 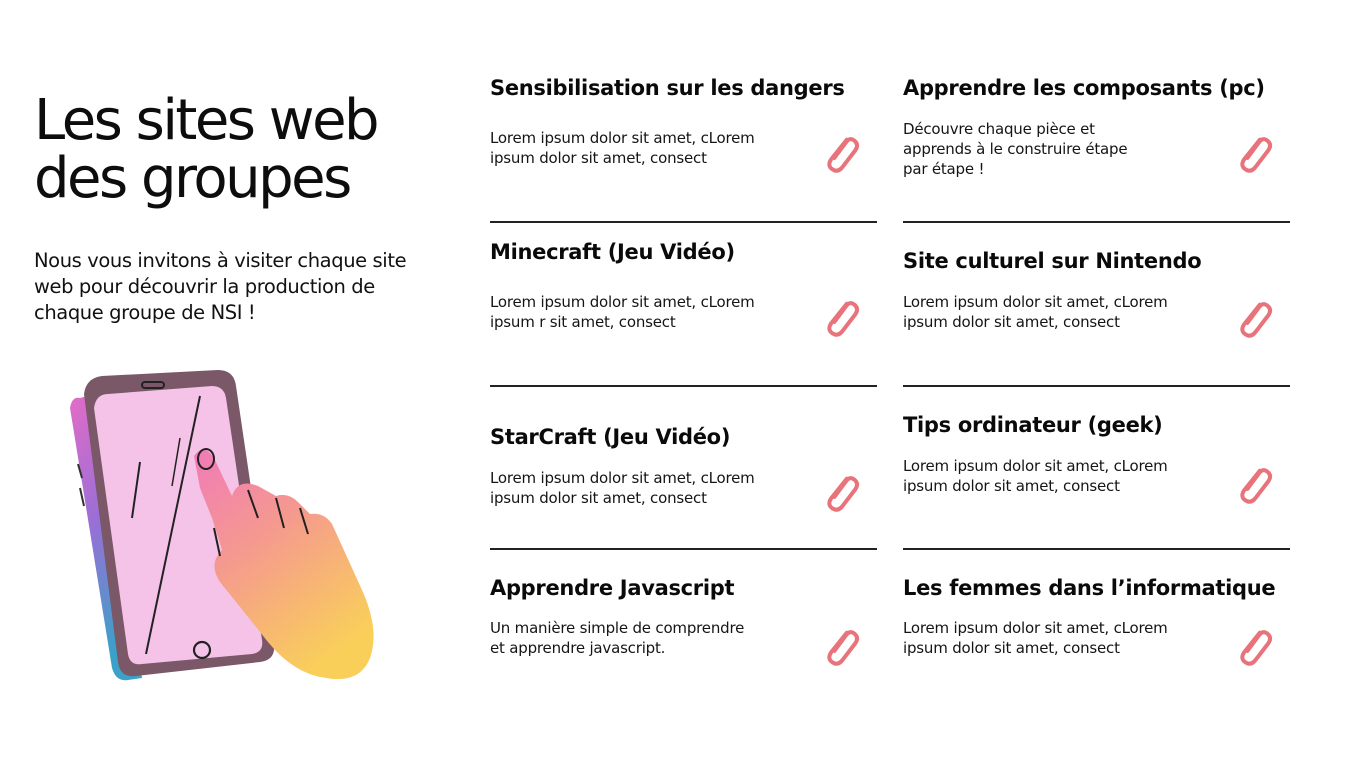 I want to click on page-title: Les sites web des groupes, so click(x=207, y=151).